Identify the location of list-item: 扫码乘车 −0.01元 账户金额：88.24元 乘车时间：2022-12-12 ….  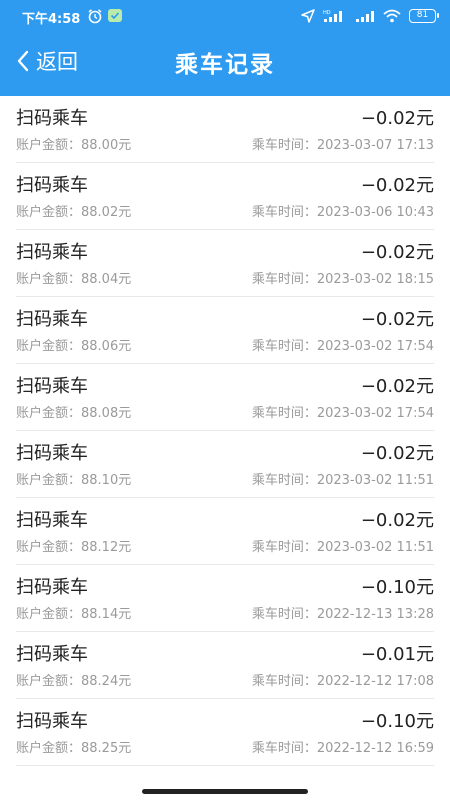
(225, 665).